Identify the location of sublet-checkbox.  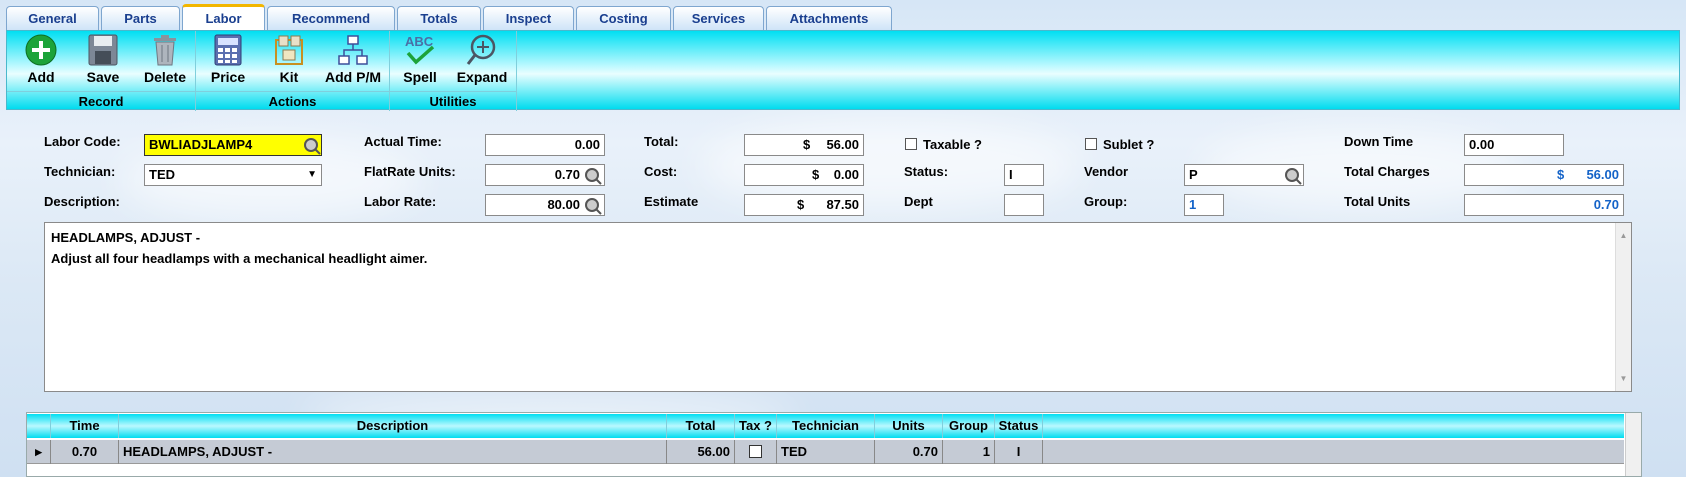
(1091, 144).